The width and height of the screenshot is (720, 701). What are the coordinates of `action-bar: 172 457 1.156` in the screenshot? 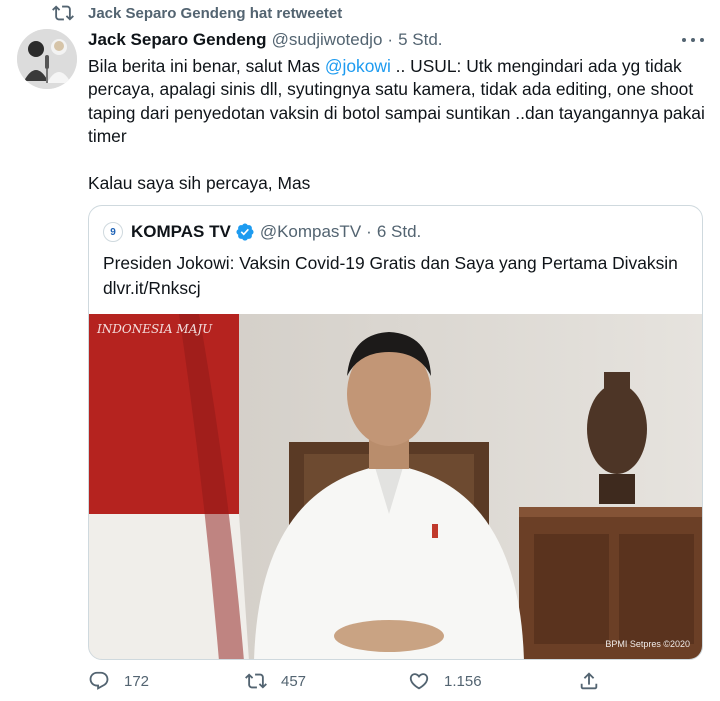 It's located at (348, 681).